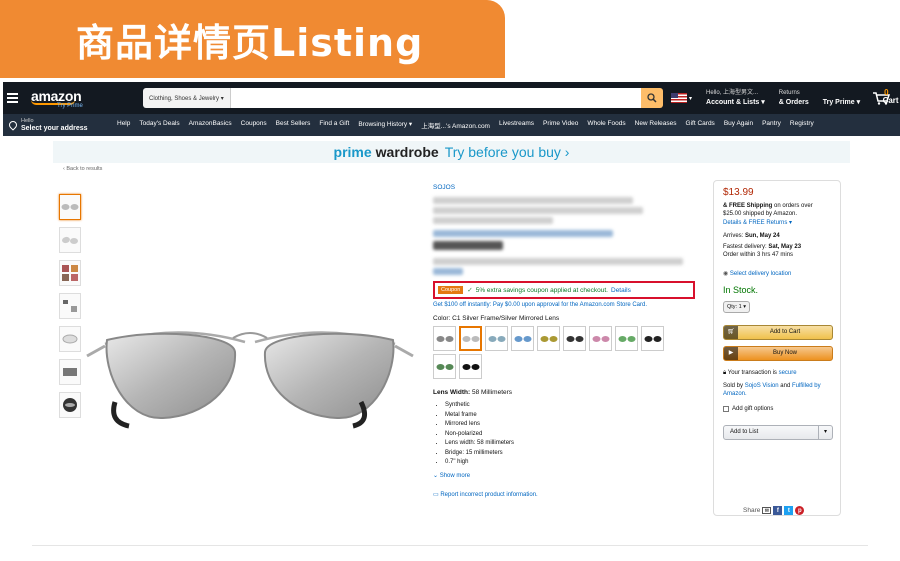  I want to click on color-swatches, so click(558, 352).